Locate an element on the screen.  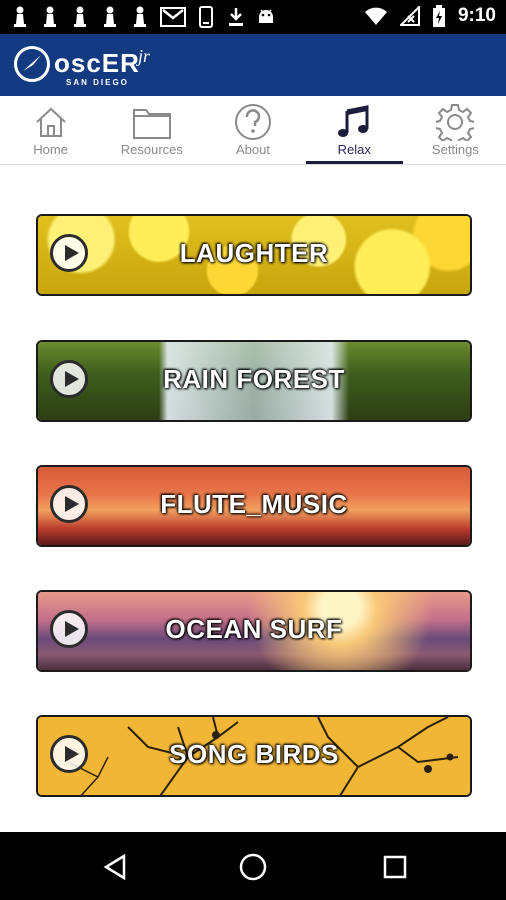
tab-label: Settings is located at coordinates (455, 149).